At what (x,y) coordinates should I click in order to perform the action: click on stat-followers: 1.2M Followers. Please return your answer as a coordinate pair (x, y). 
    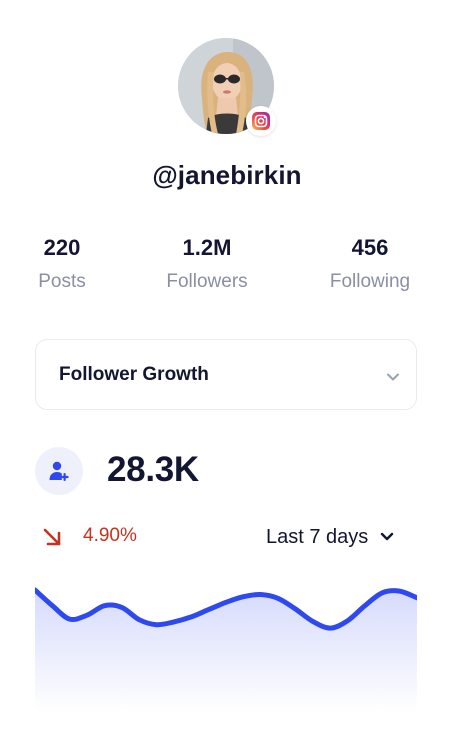
    Looking at the image, I should click on (207, 264).